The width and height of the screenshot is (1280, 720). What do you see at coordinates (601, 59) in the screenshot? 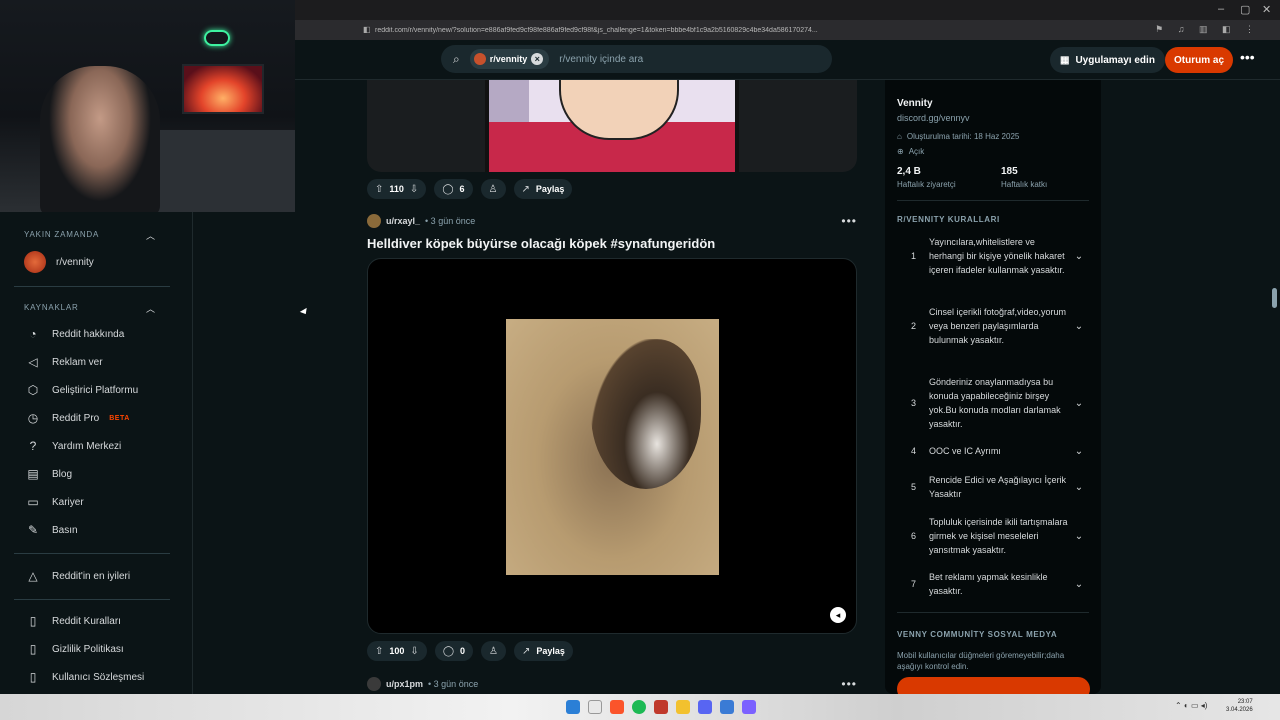
I see `search-input: r/vennity içinde ara` at bounding box center [601, 59].